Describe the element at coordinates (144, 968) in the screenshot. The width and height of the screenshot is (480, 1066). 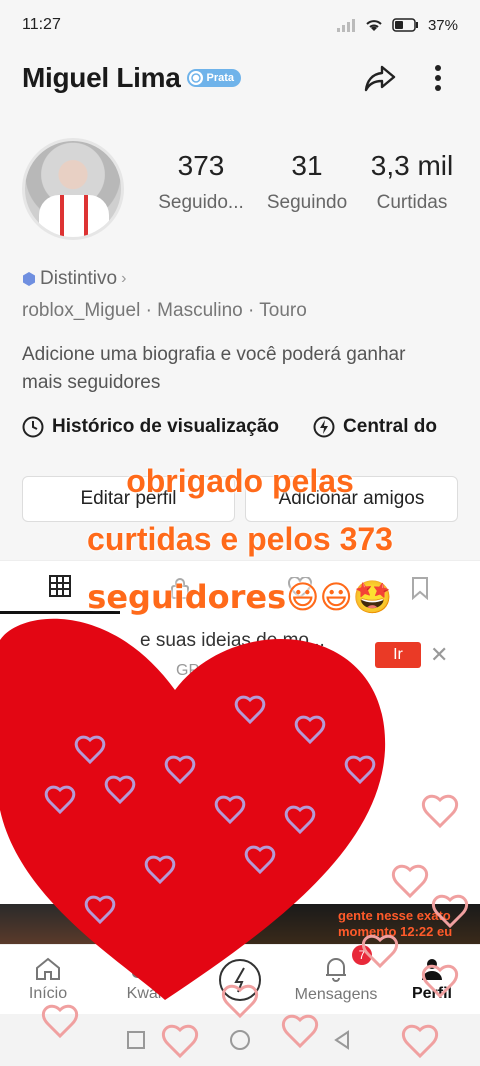
I see `kwai-icon` at that location.